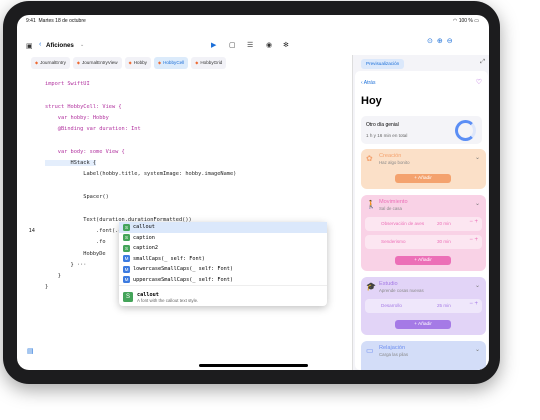 This screenshot has height=420, width=540. I want to click on autocomplete-item: Scaption2, so click(223, 248).